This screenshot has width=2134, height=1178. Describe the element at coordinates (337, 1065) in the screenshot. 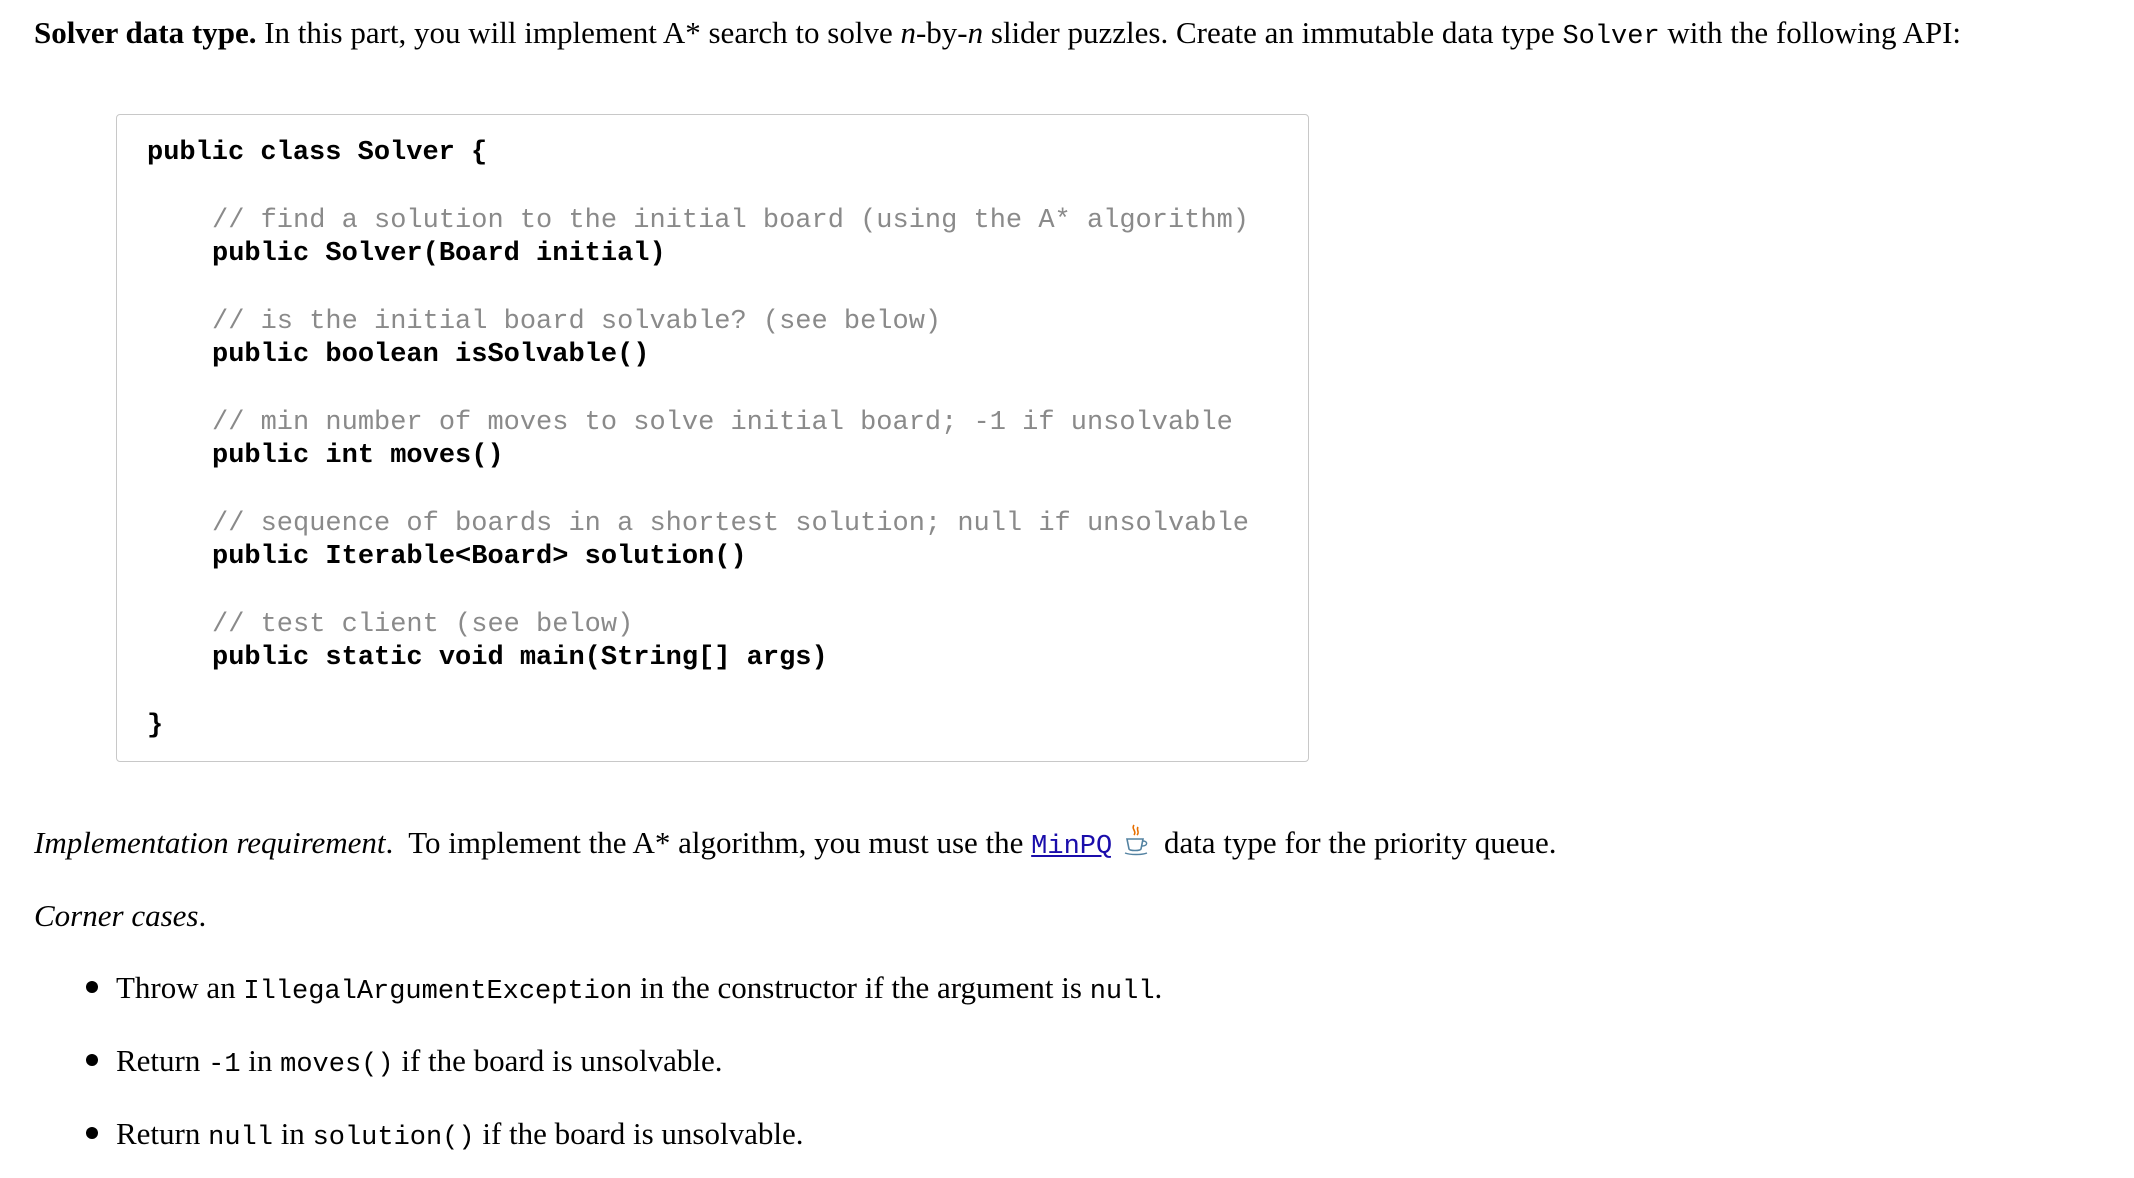

I see `bullet-code: moves()` at that location.